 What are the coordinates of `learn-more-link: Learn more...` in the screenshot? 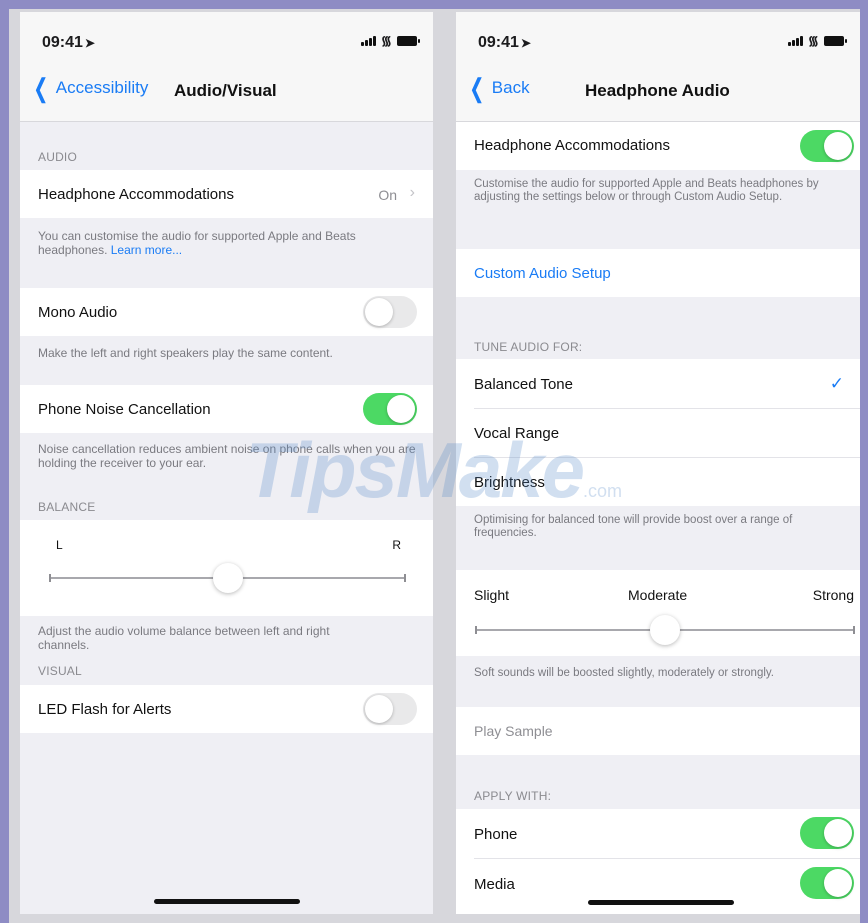 It's located at (146, 250).